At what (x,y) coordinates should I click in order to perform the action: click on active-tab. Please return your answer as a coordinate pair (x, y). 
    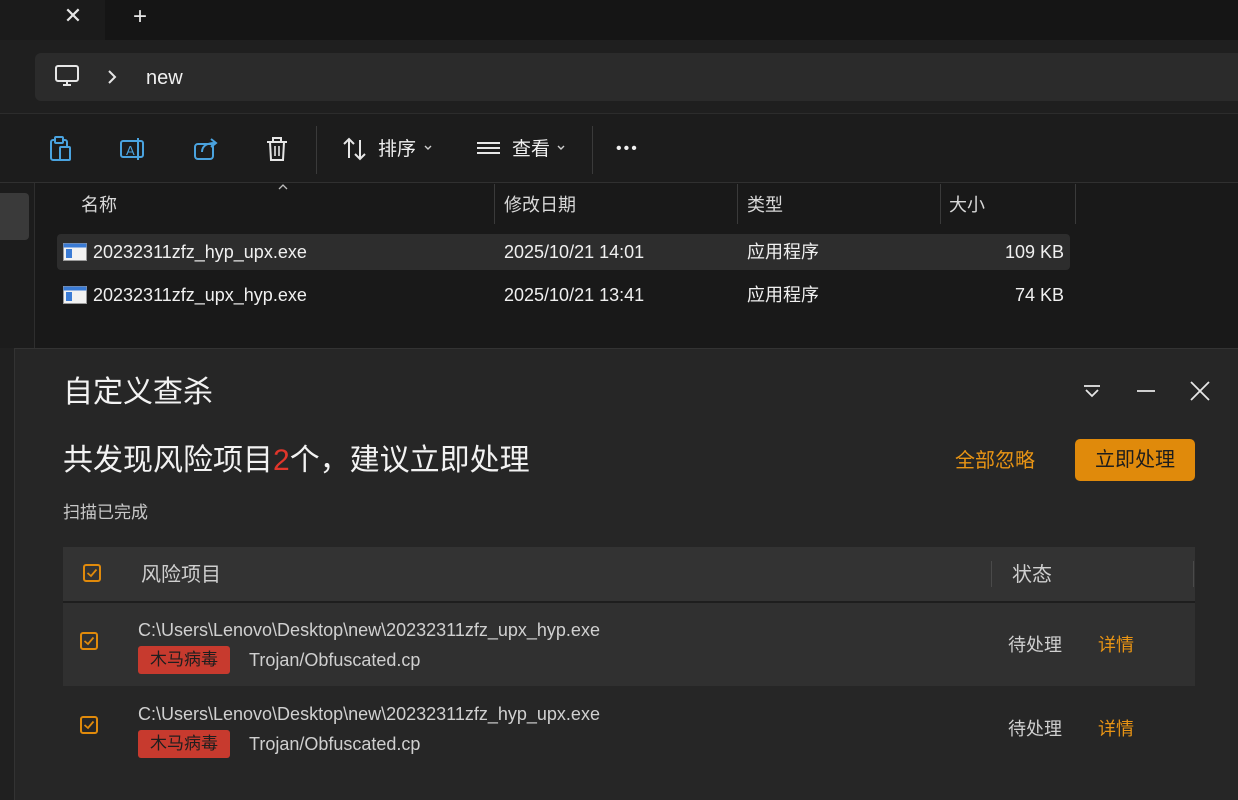
    Looking at the image, I should click on (52, 20).